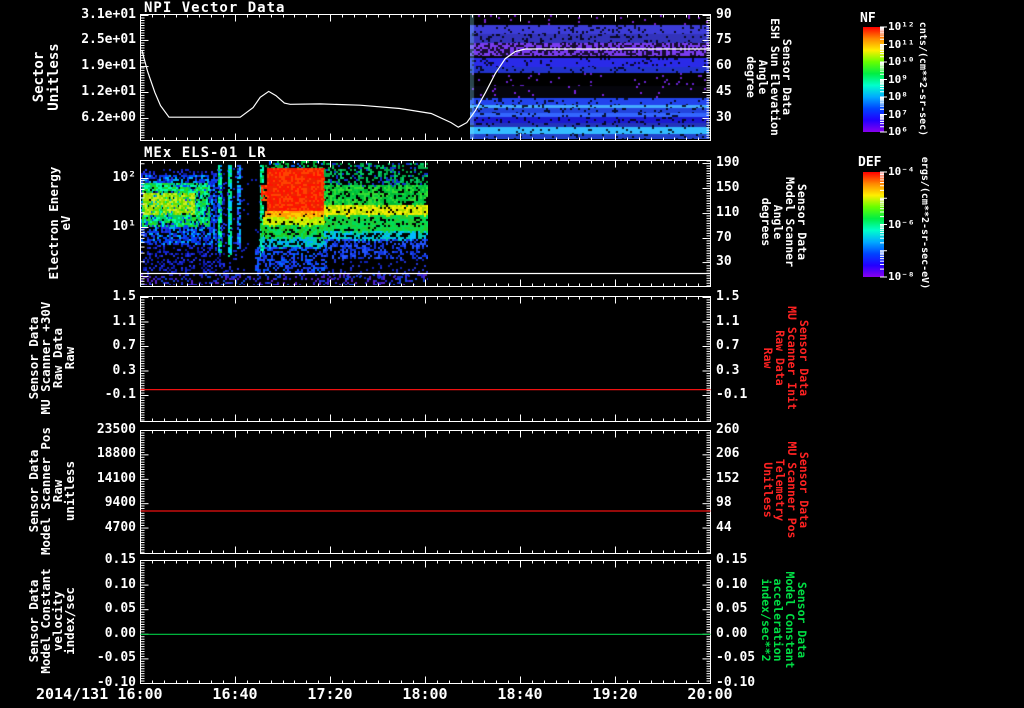 This screenshot has height=708, width=1024. What do you see at coordinates (140, 694) in the screenshot?
I see `x-tick-label: 16:00` at bounding box center [140, 694].